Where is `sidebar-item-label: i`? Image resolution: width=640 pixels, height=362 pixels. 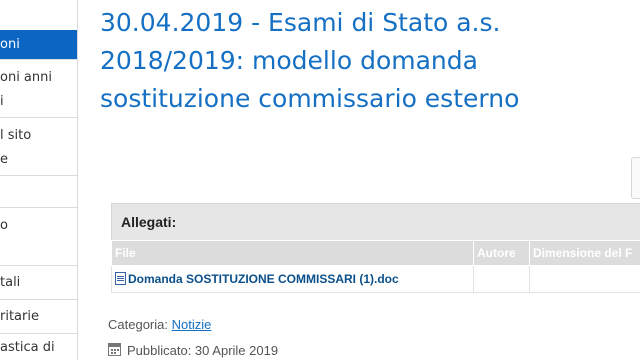
sidebar-item-label: i is located at coordinates (38, 102).